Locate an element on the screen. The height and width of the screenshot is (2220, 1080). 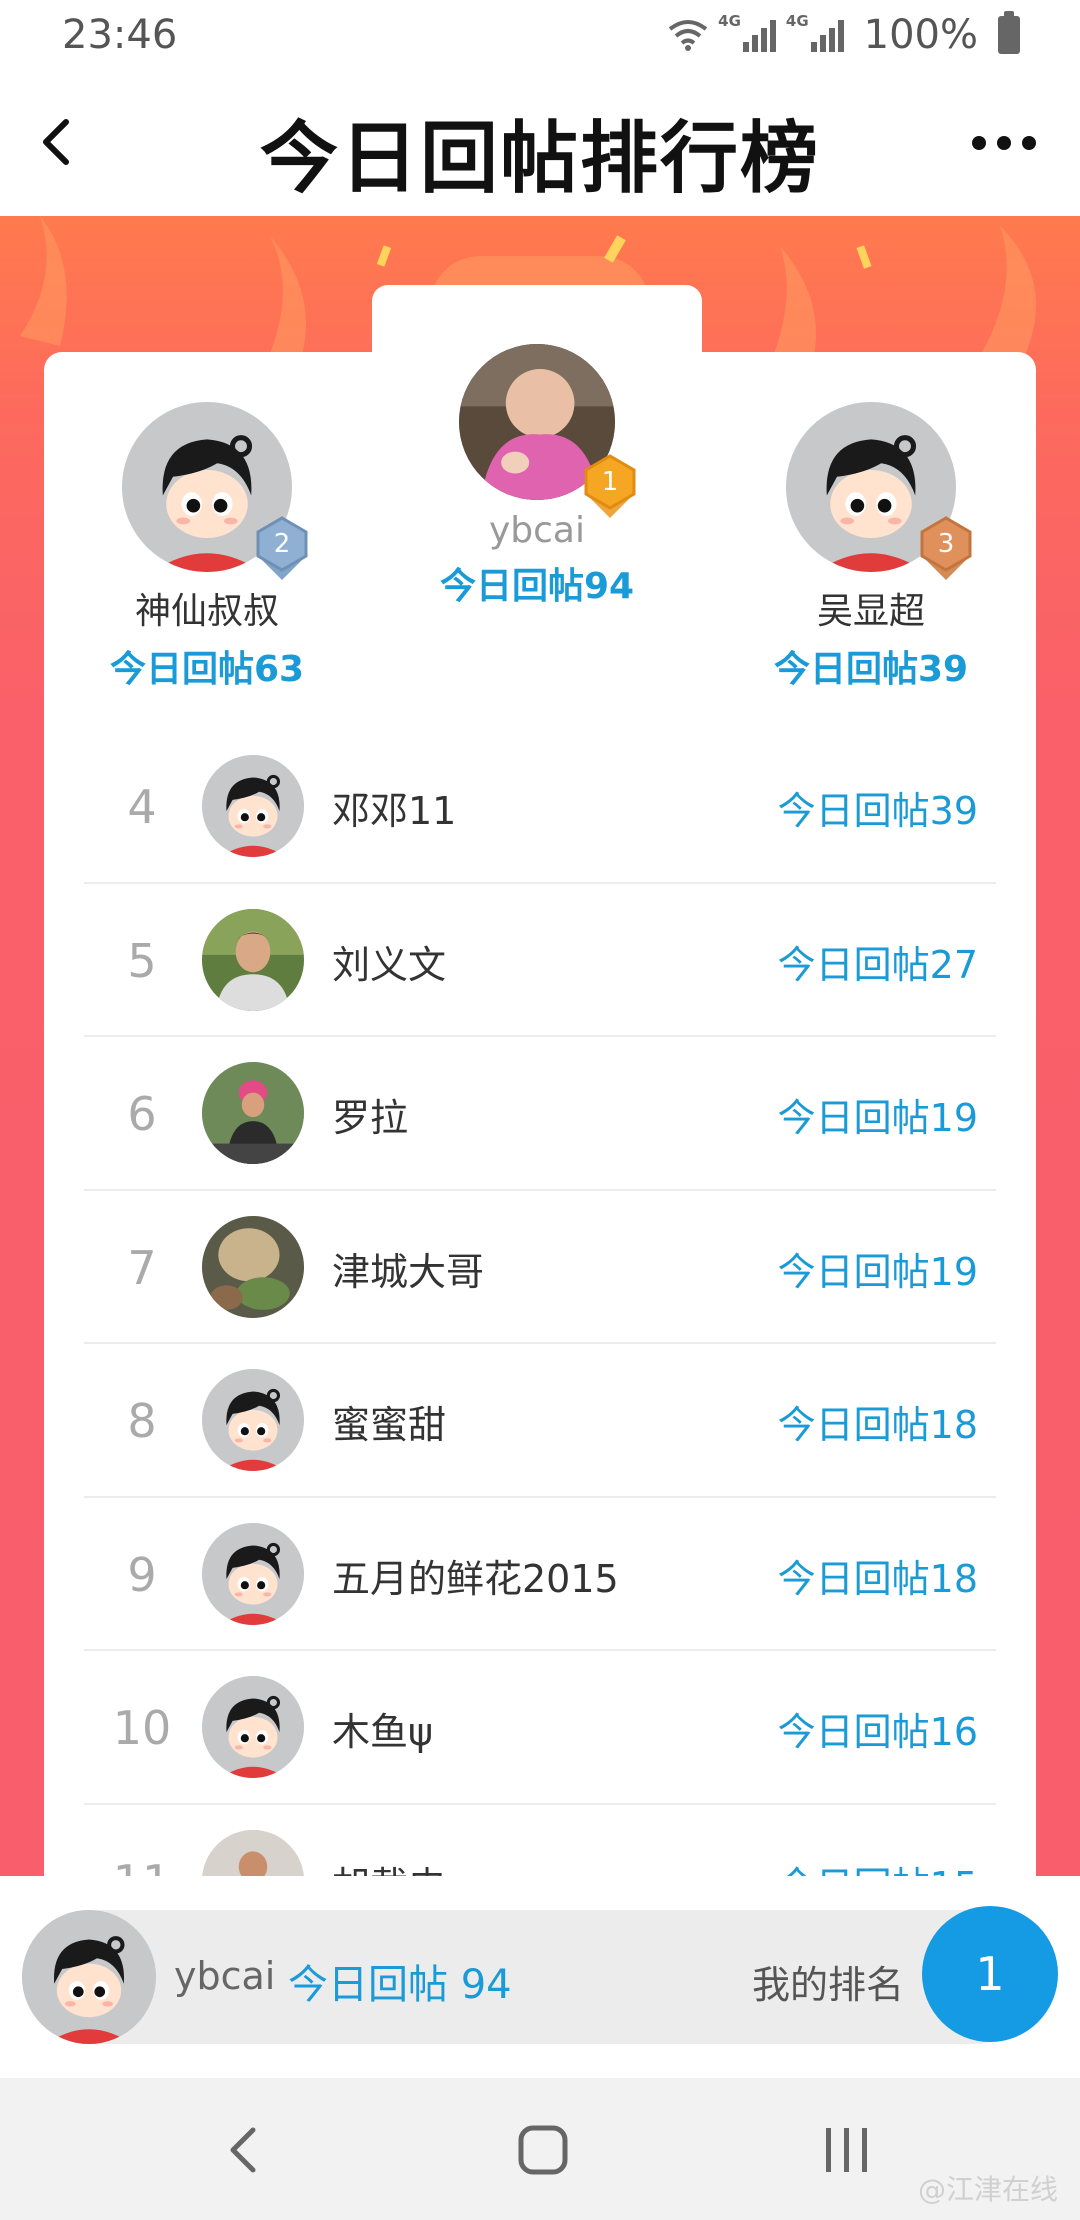
rank-number: 7 is located at coordinates (142, 1267).